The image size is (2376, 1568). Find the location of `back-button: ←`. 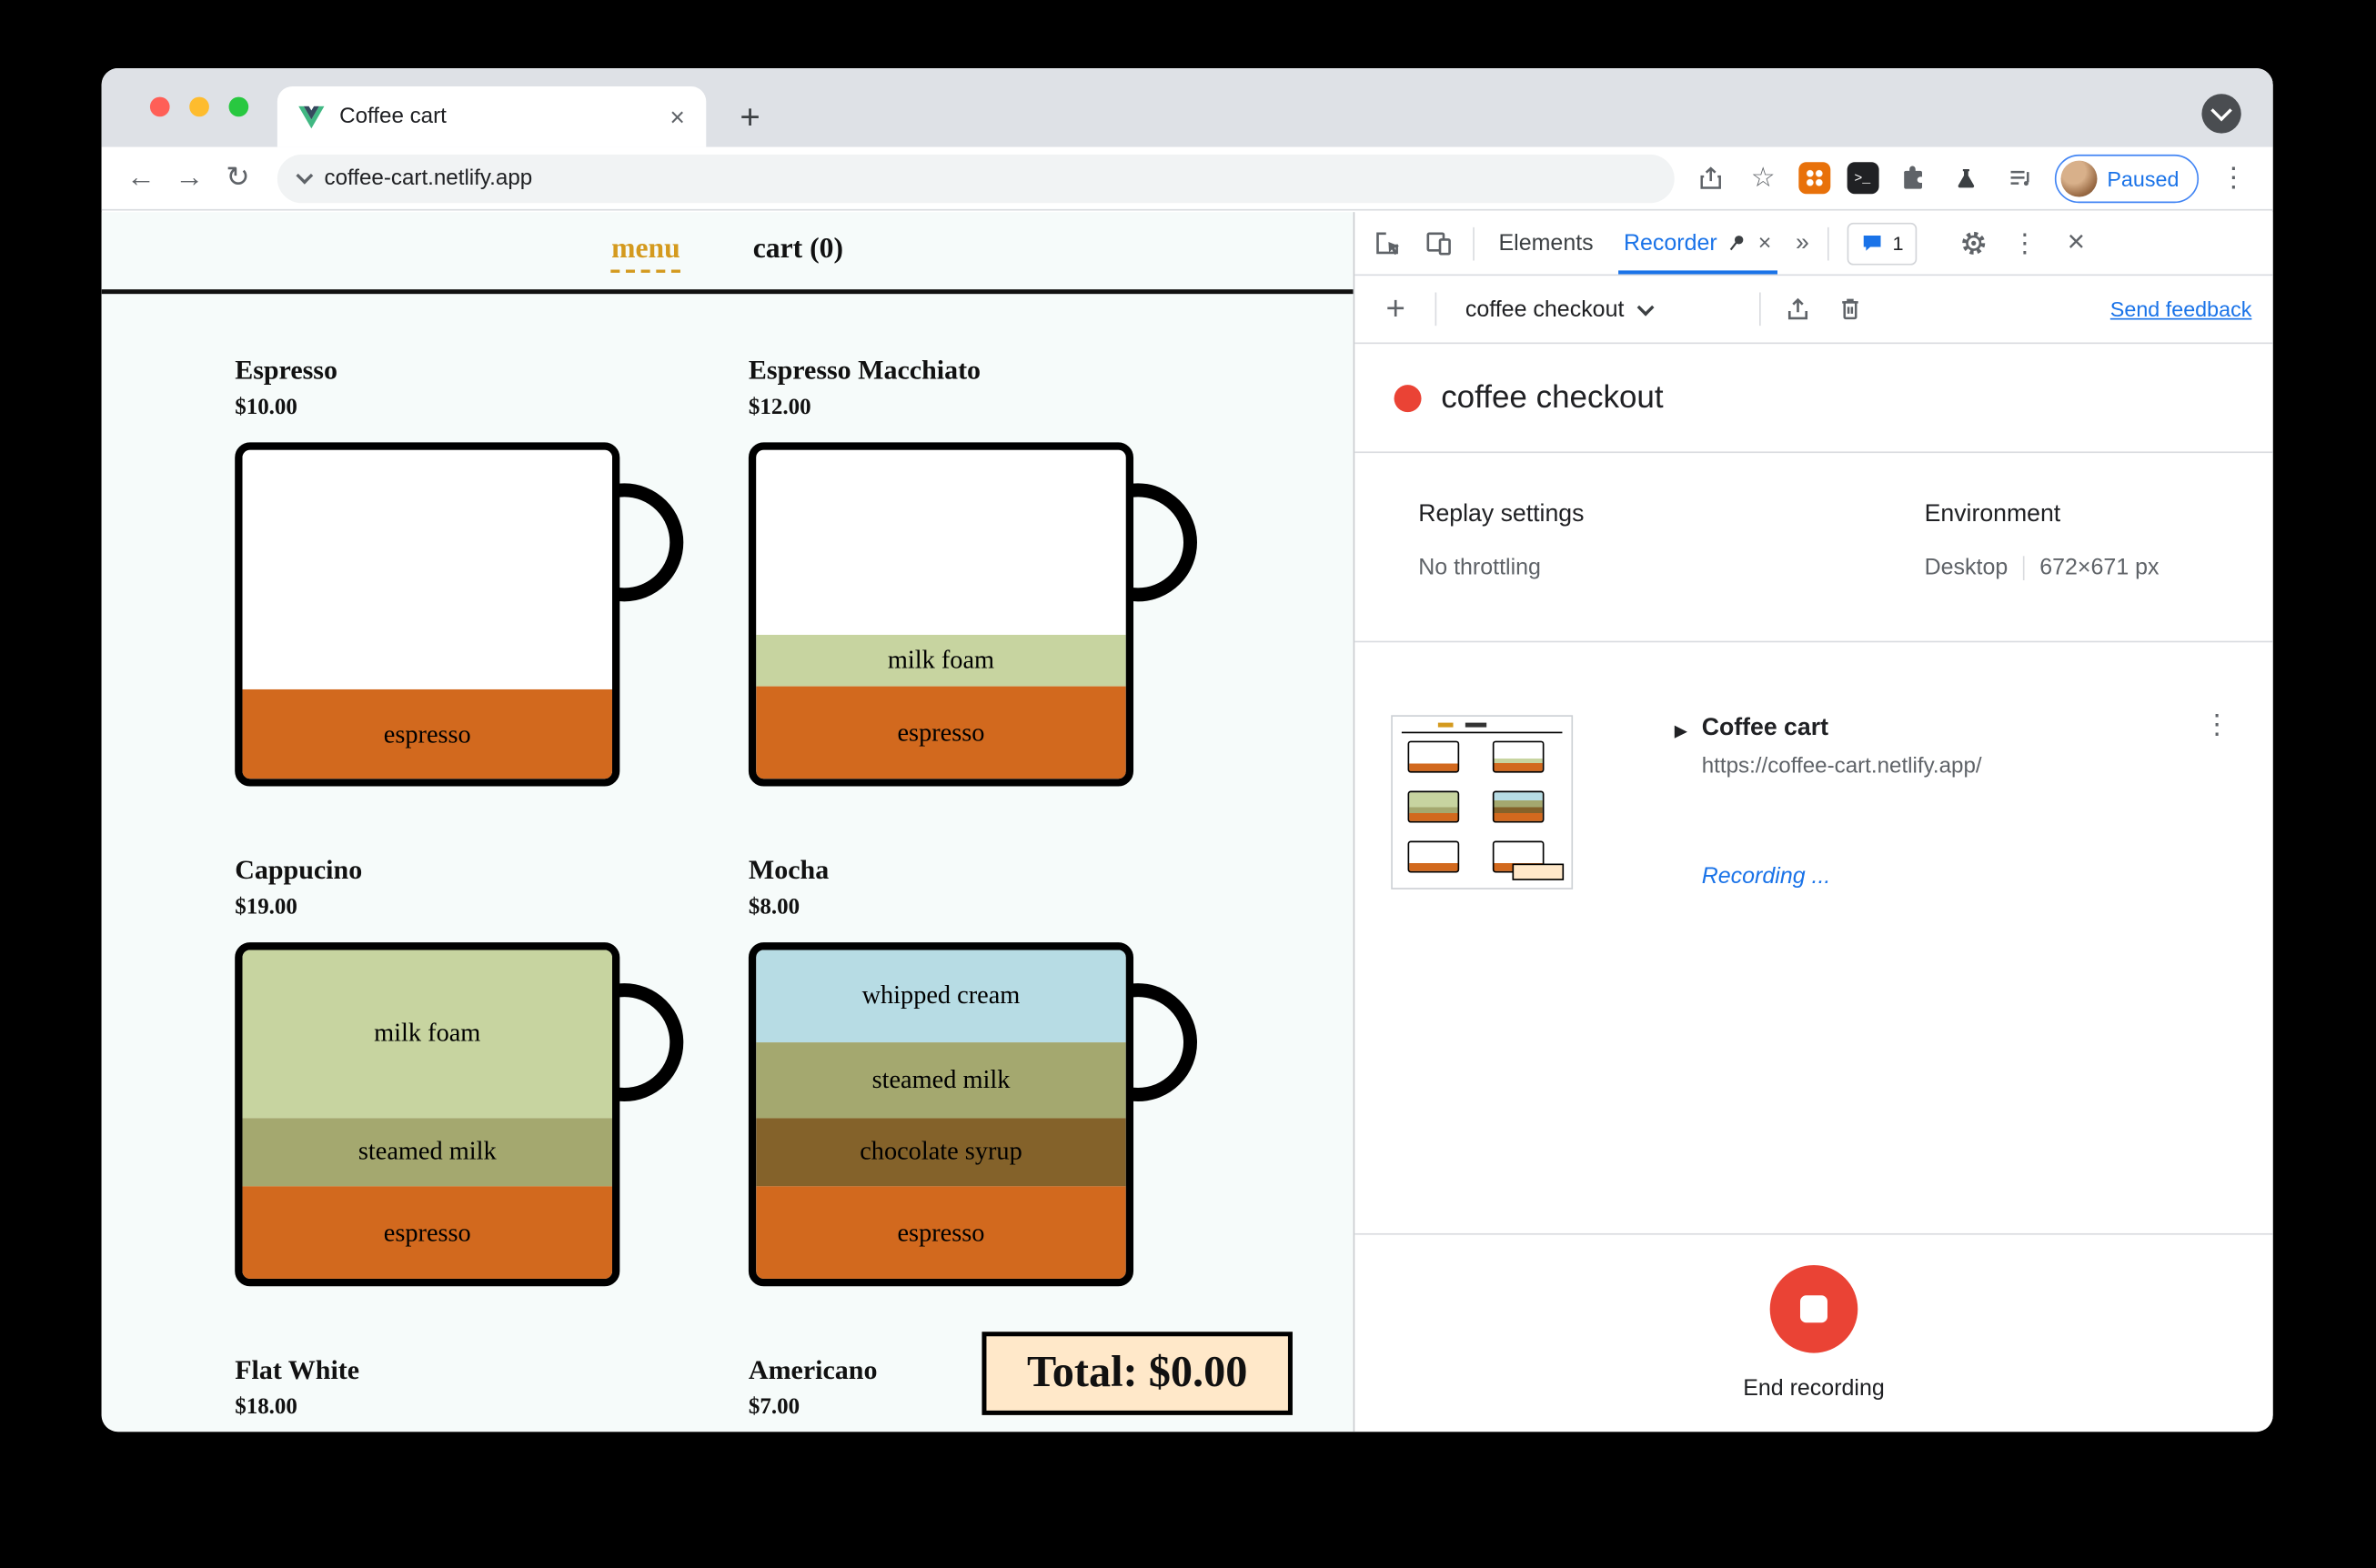

back-button: ← is located at coordinates (141, 177).